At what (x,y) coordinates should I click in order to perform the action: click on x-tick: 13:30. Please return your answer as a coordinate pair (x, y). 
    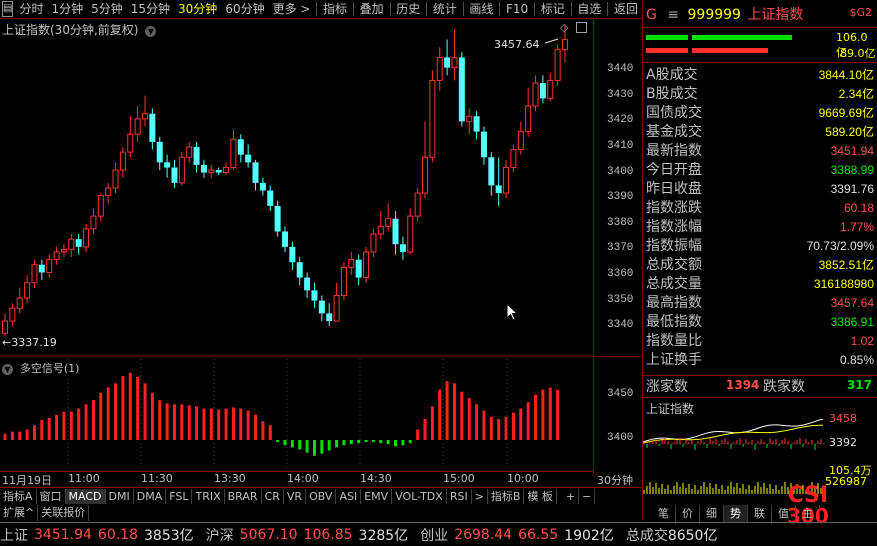
    Looking at the image, I should click on (230, 478).